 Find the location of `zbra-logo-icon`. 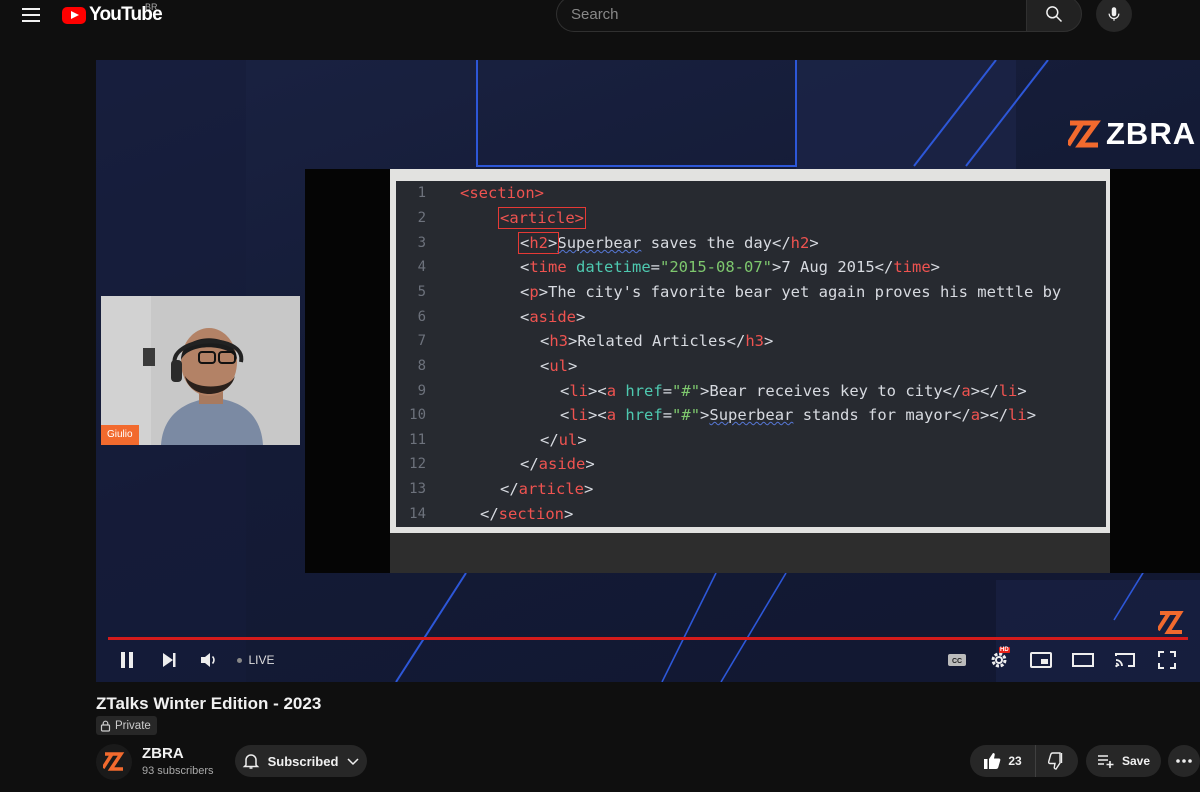

zbra-logo-icon is located at coordinates (1084, 134).